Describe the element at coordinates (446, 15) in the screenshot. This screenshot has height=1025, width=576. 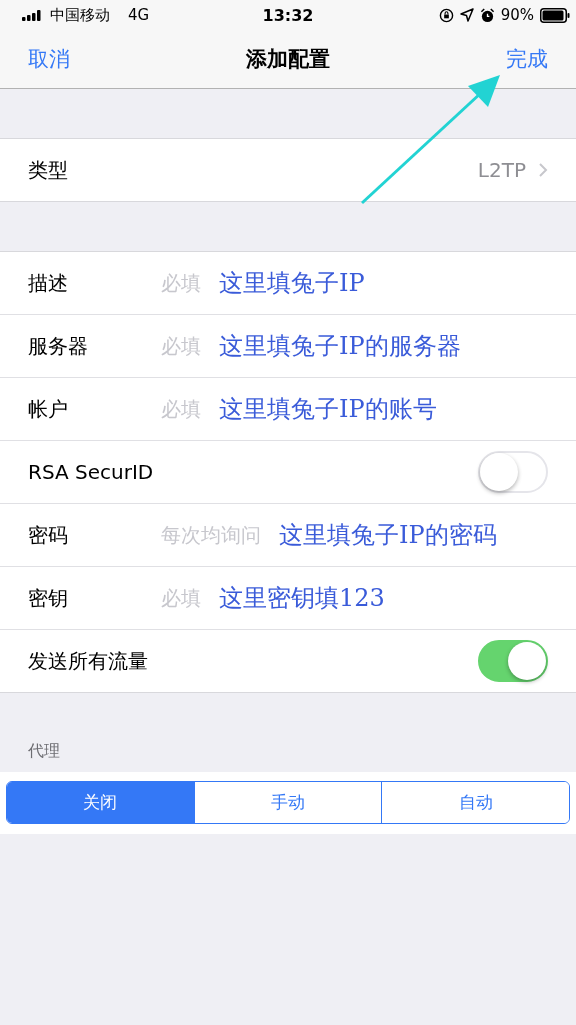
I see `rotation-lock-icon` at that location.